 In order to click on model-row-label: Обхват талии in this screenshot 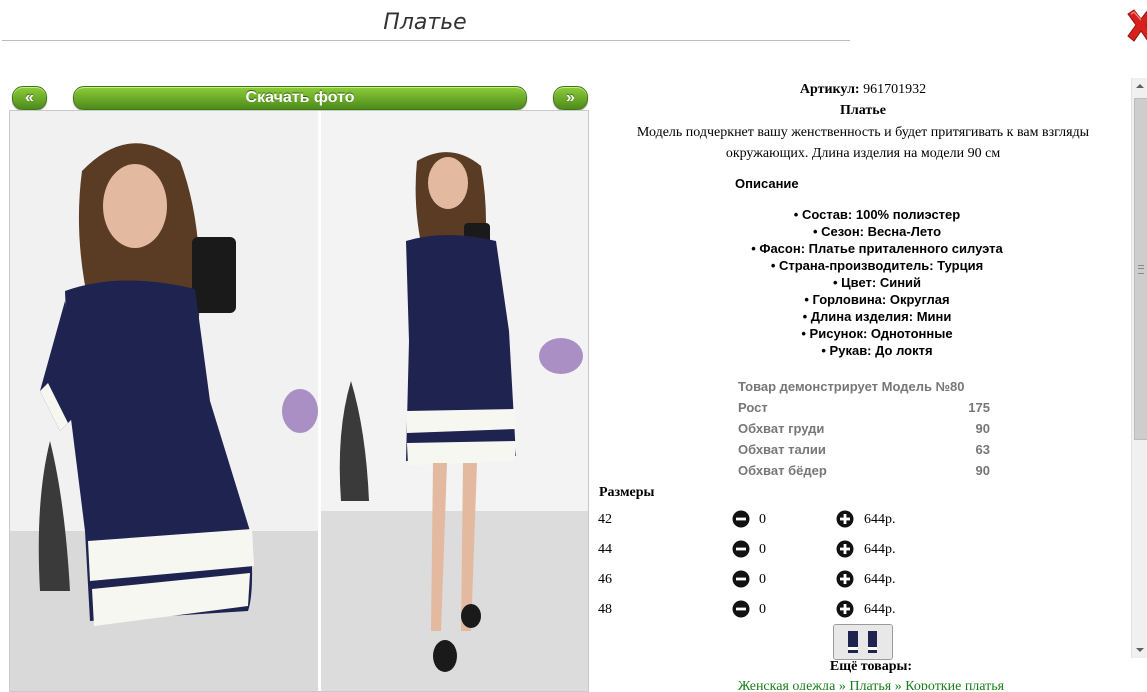, I will do `click(782, 449)`.